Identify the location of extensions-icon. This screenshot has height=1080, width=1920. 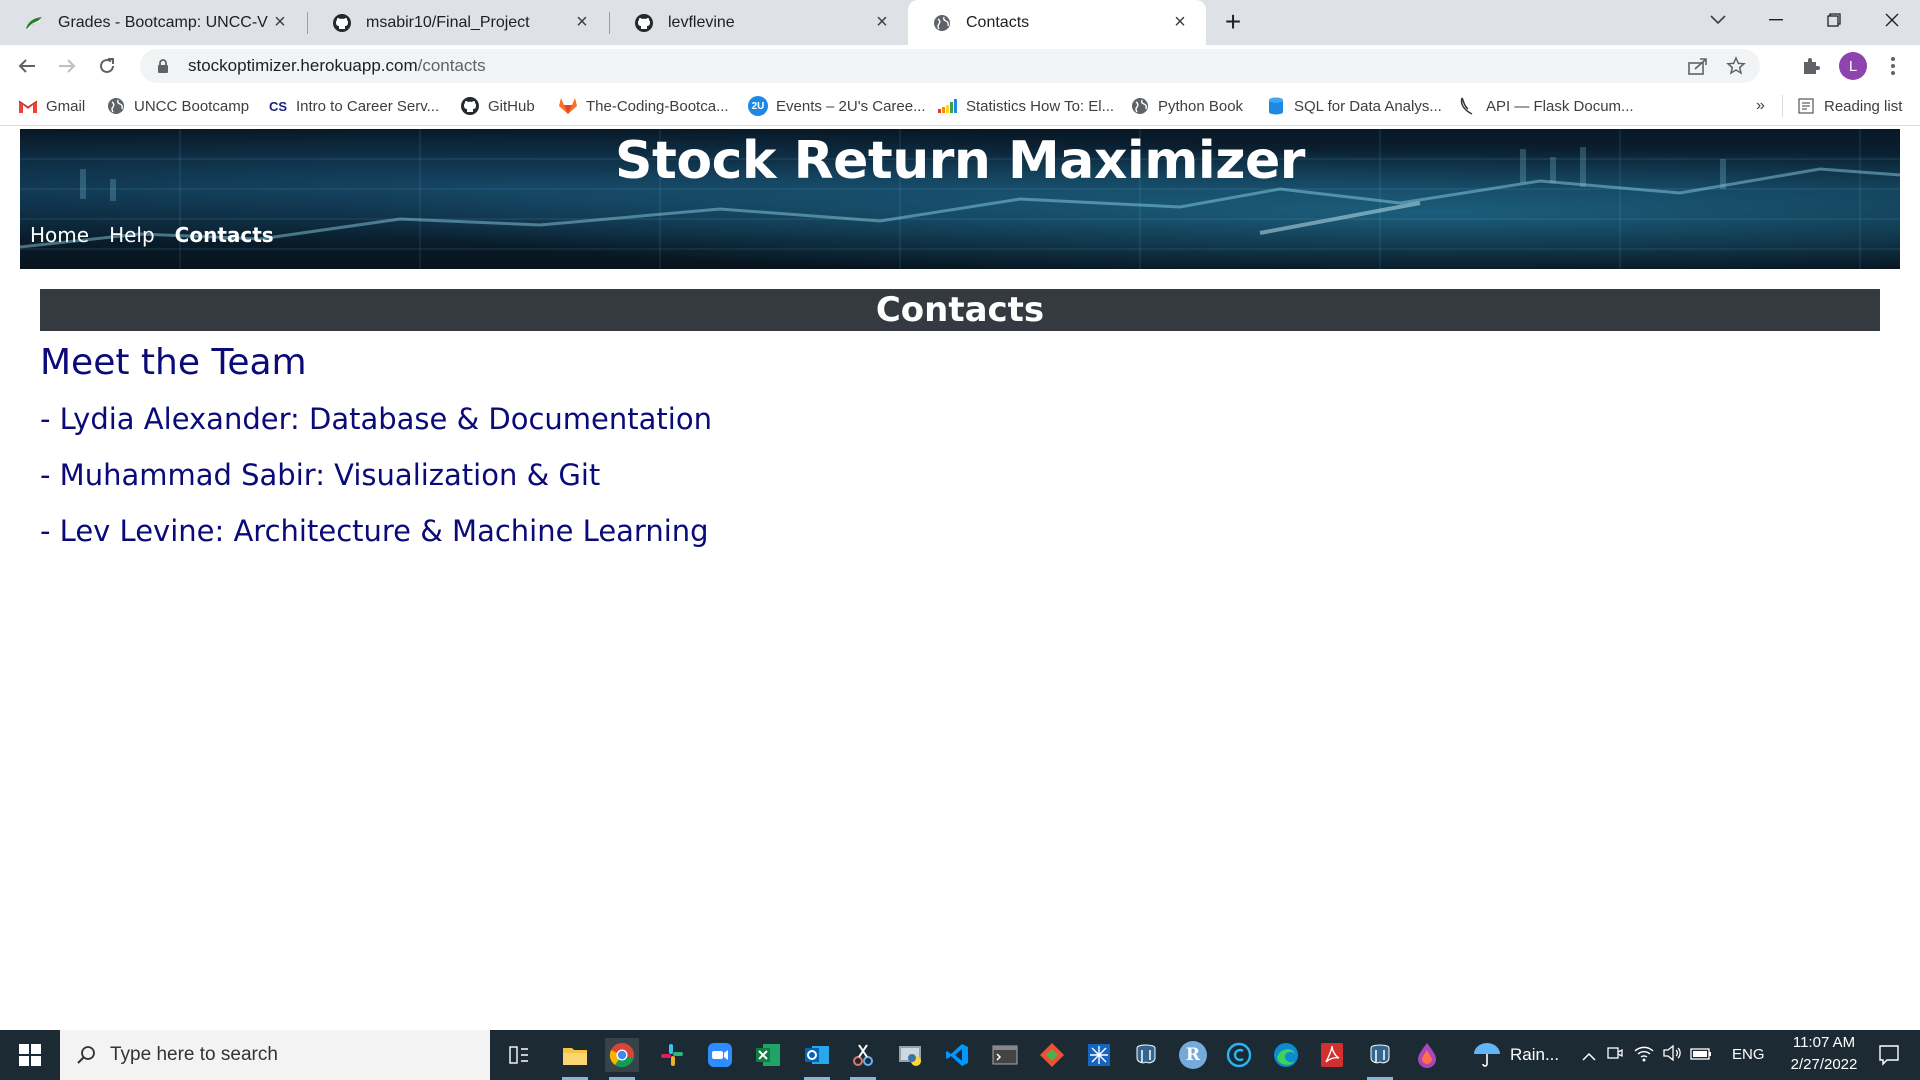
(1811, 66).